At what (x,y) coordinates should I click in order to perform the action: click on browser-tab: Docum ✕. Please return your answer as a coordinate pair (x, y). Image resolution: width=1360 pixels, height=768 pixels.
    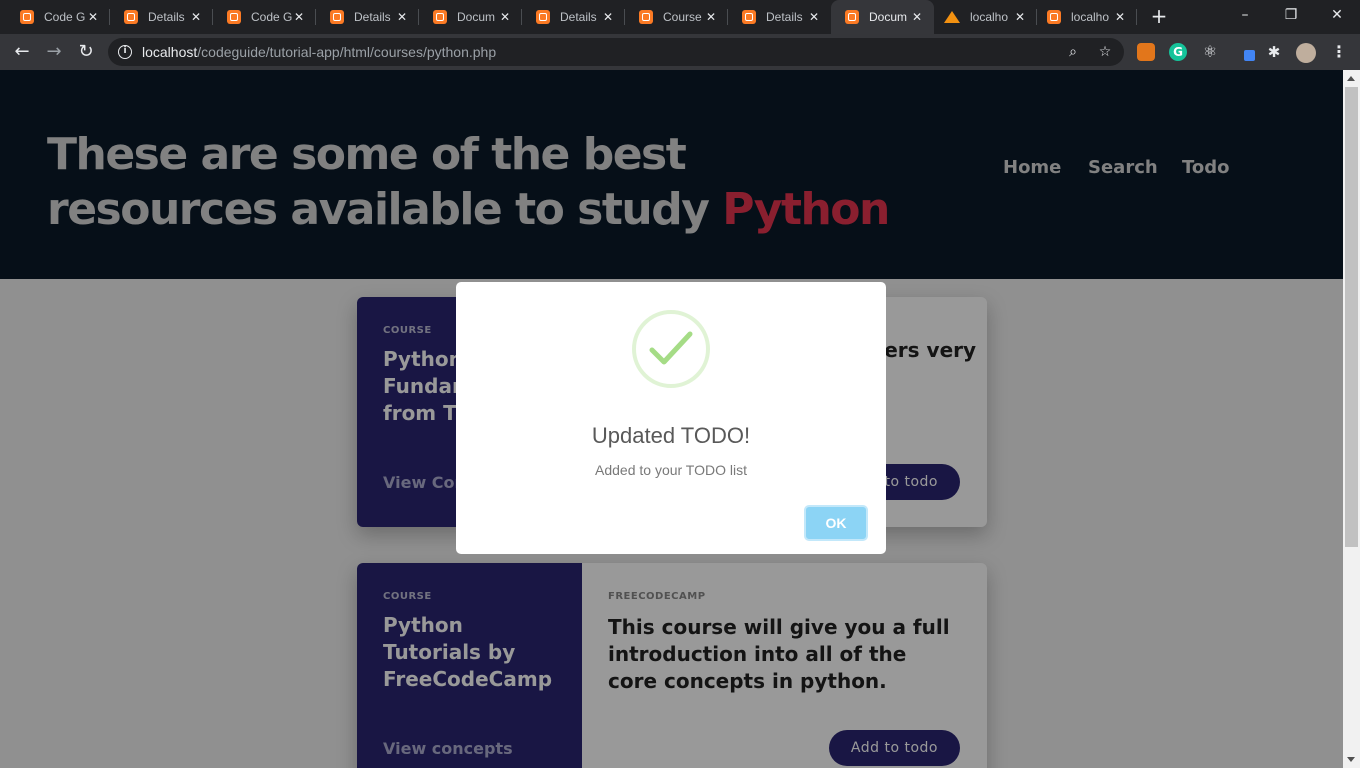
    Looking at the image, I should click on (470, 17).